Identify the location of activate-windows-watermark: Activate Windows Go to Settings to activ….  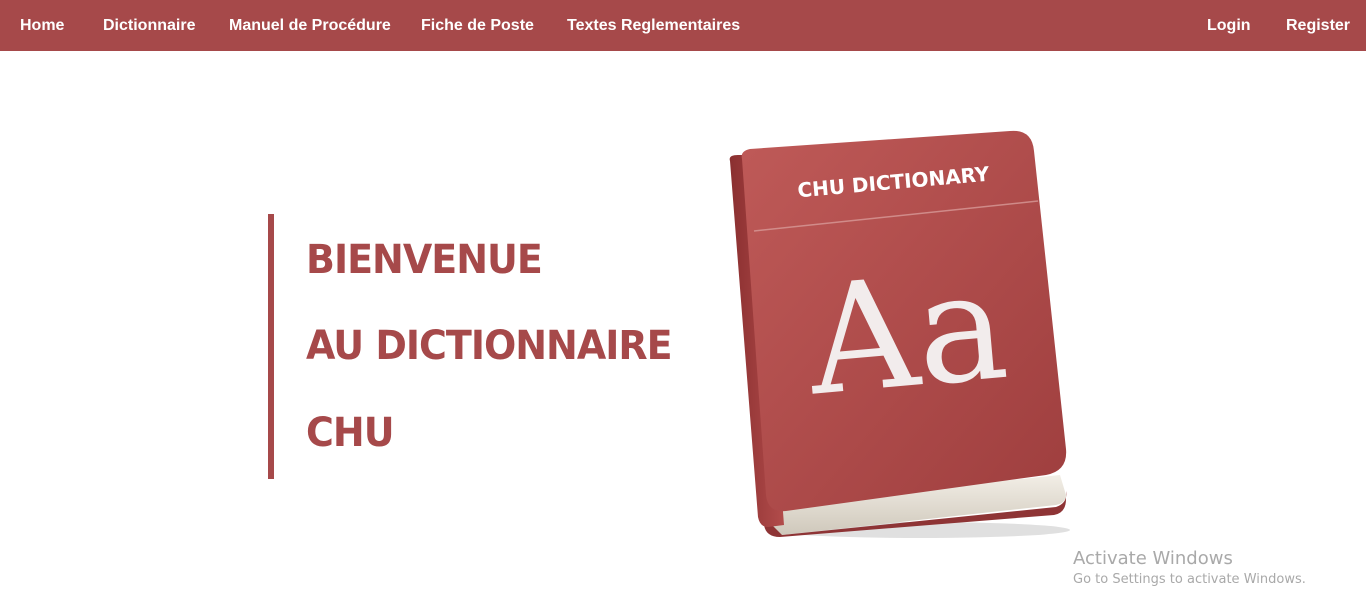
(1189, 569).